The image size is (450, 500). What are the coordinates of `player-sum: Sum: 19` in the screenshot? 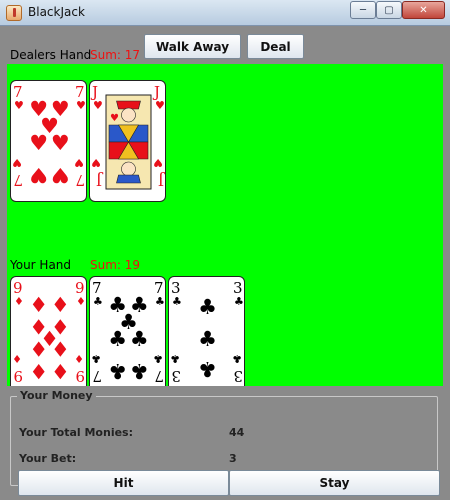 It's located at (115, 265).